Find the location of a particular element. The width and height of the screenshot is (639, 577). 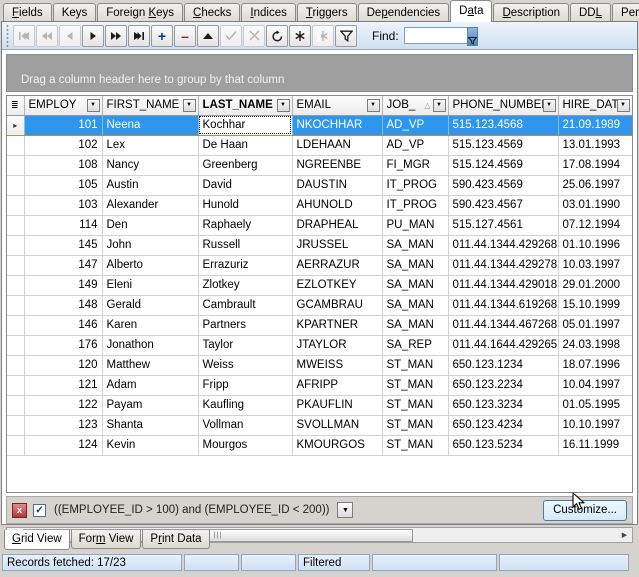

cell-hire-date: 10.10.1997 is located at coordinates (595, 425).